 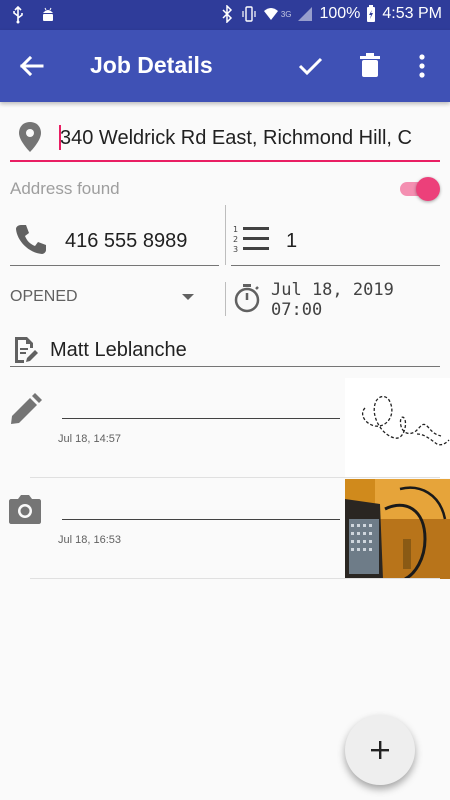 I want to click on caption-line, so click(x=201, y=519).